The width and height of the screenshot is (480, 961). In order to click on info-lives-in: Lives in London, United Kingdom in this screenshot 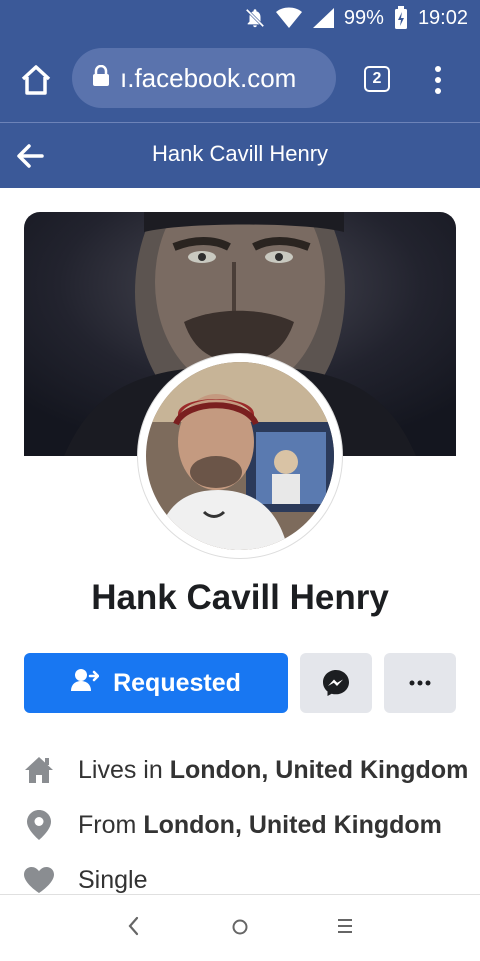, I will do `click(246, 770)`.